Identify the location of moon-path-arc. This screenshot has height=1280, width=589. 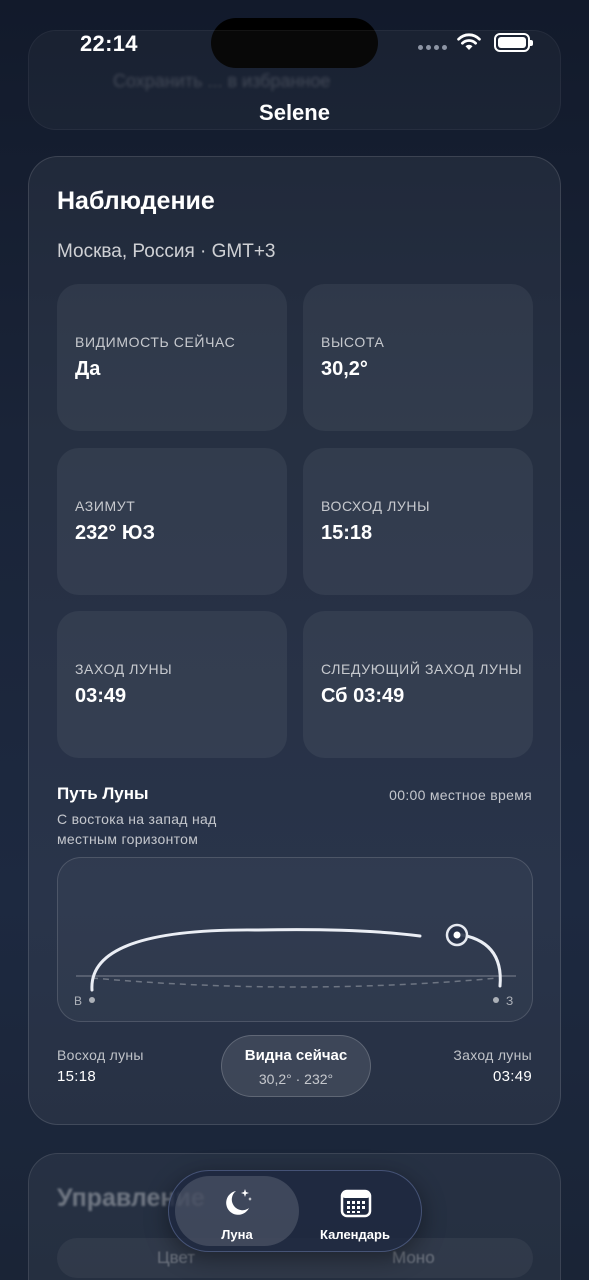
(256, 960).